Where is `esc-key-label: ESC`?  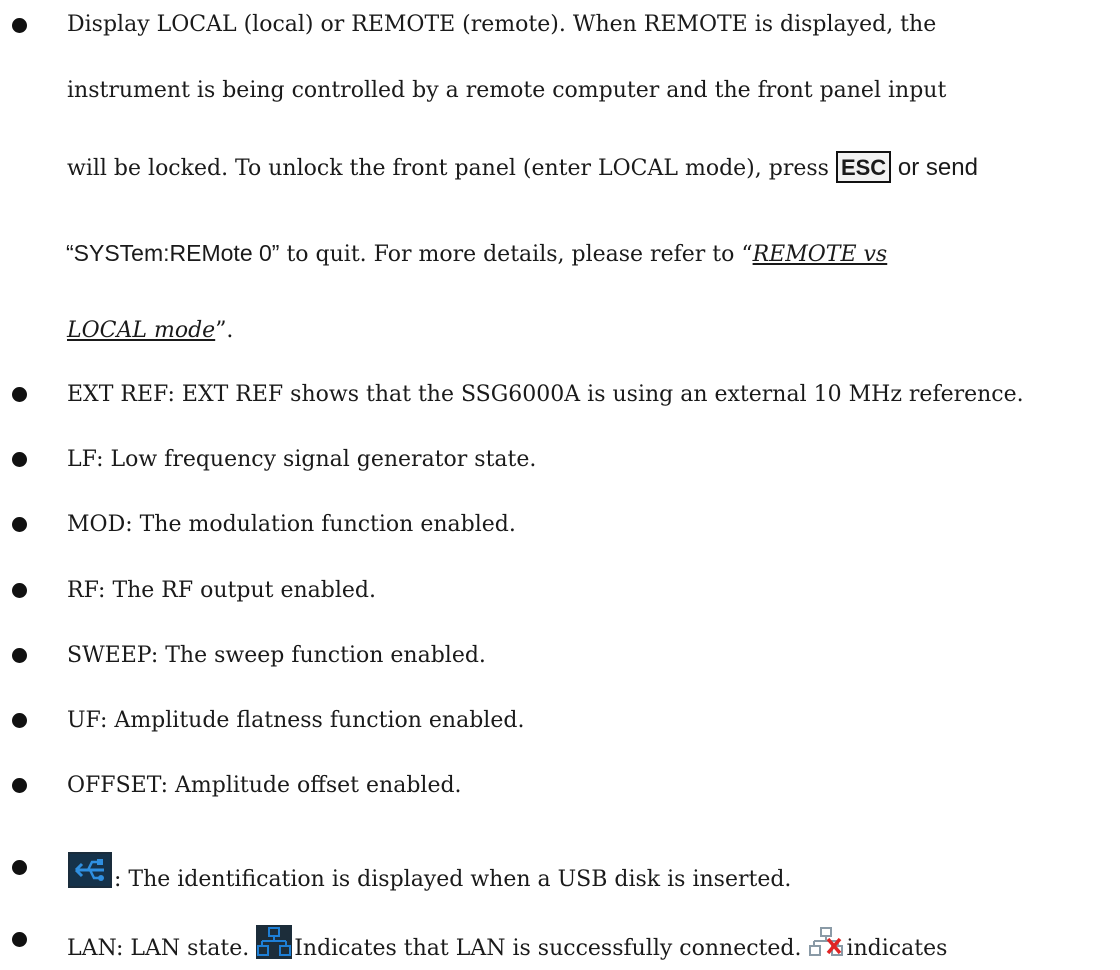
esc-key-label: ESC is located at coordinates (863, 167).